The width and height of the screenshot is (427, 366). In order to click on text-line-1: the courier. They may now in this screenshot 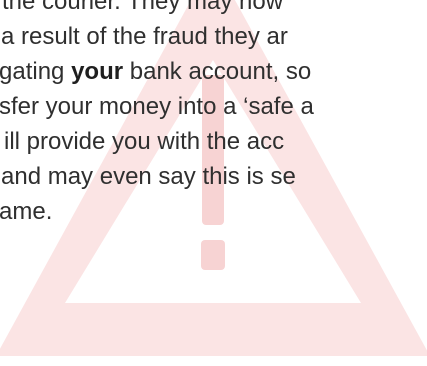, I will do `click(214, 9)`.